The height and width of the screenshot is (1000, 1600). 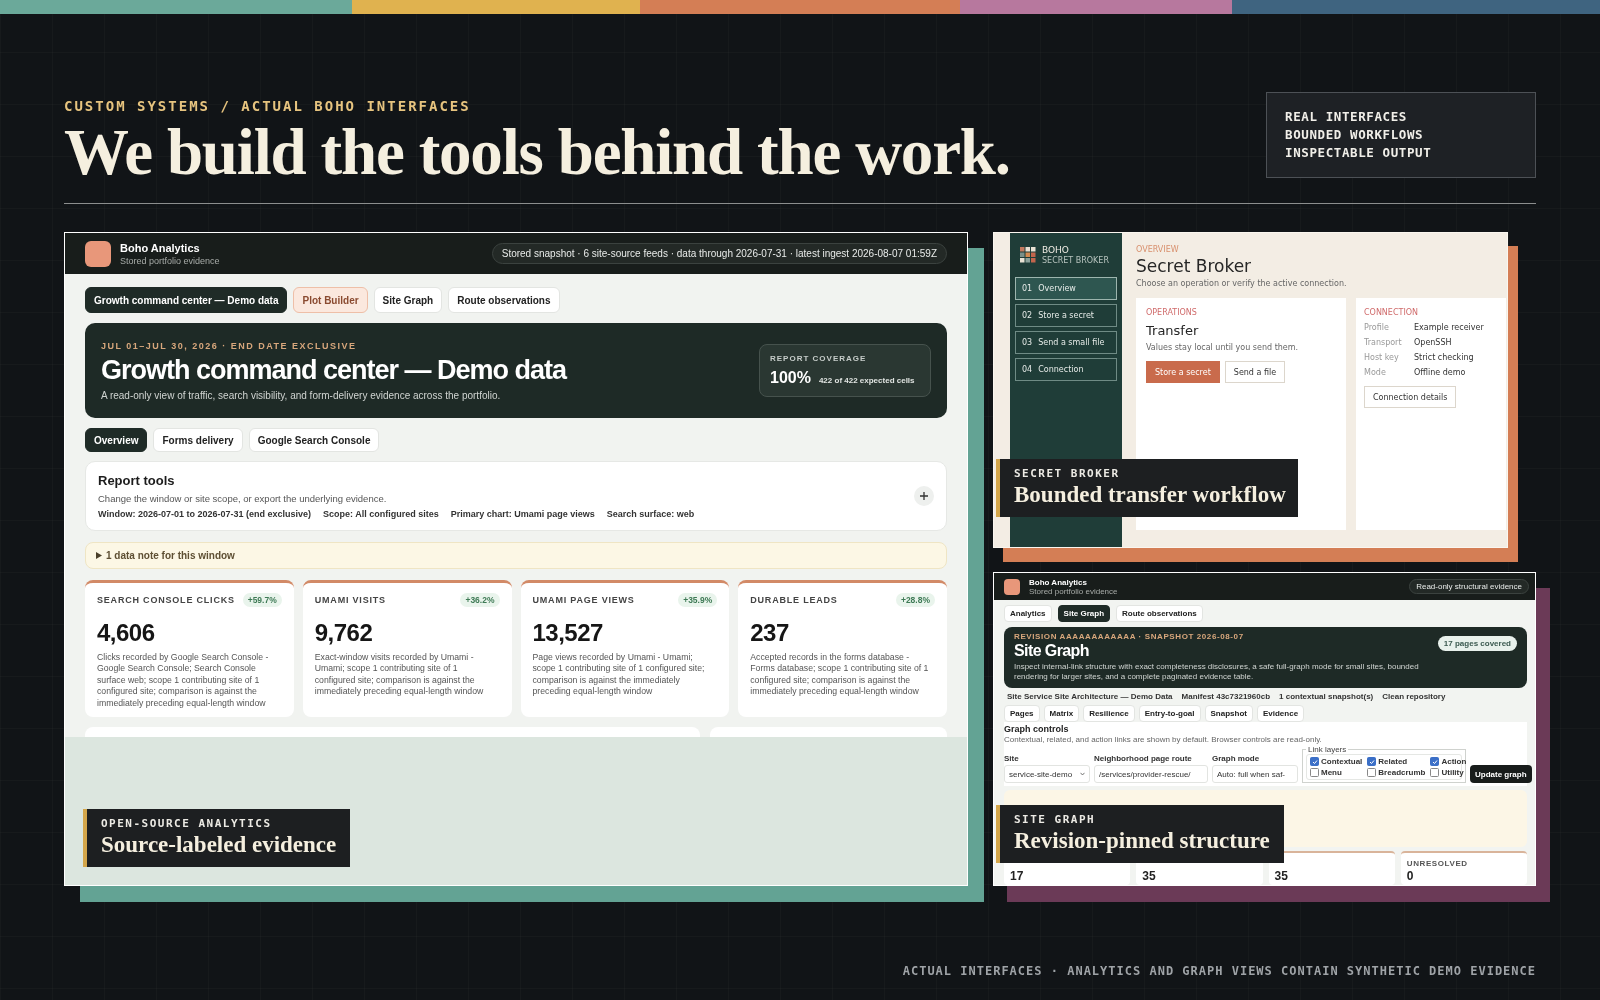 What do you see at coordinates (1346, 117) in the screenshot?
I see `highlight-text: REAL INTERFACES` at bounding box center [1346, 117].